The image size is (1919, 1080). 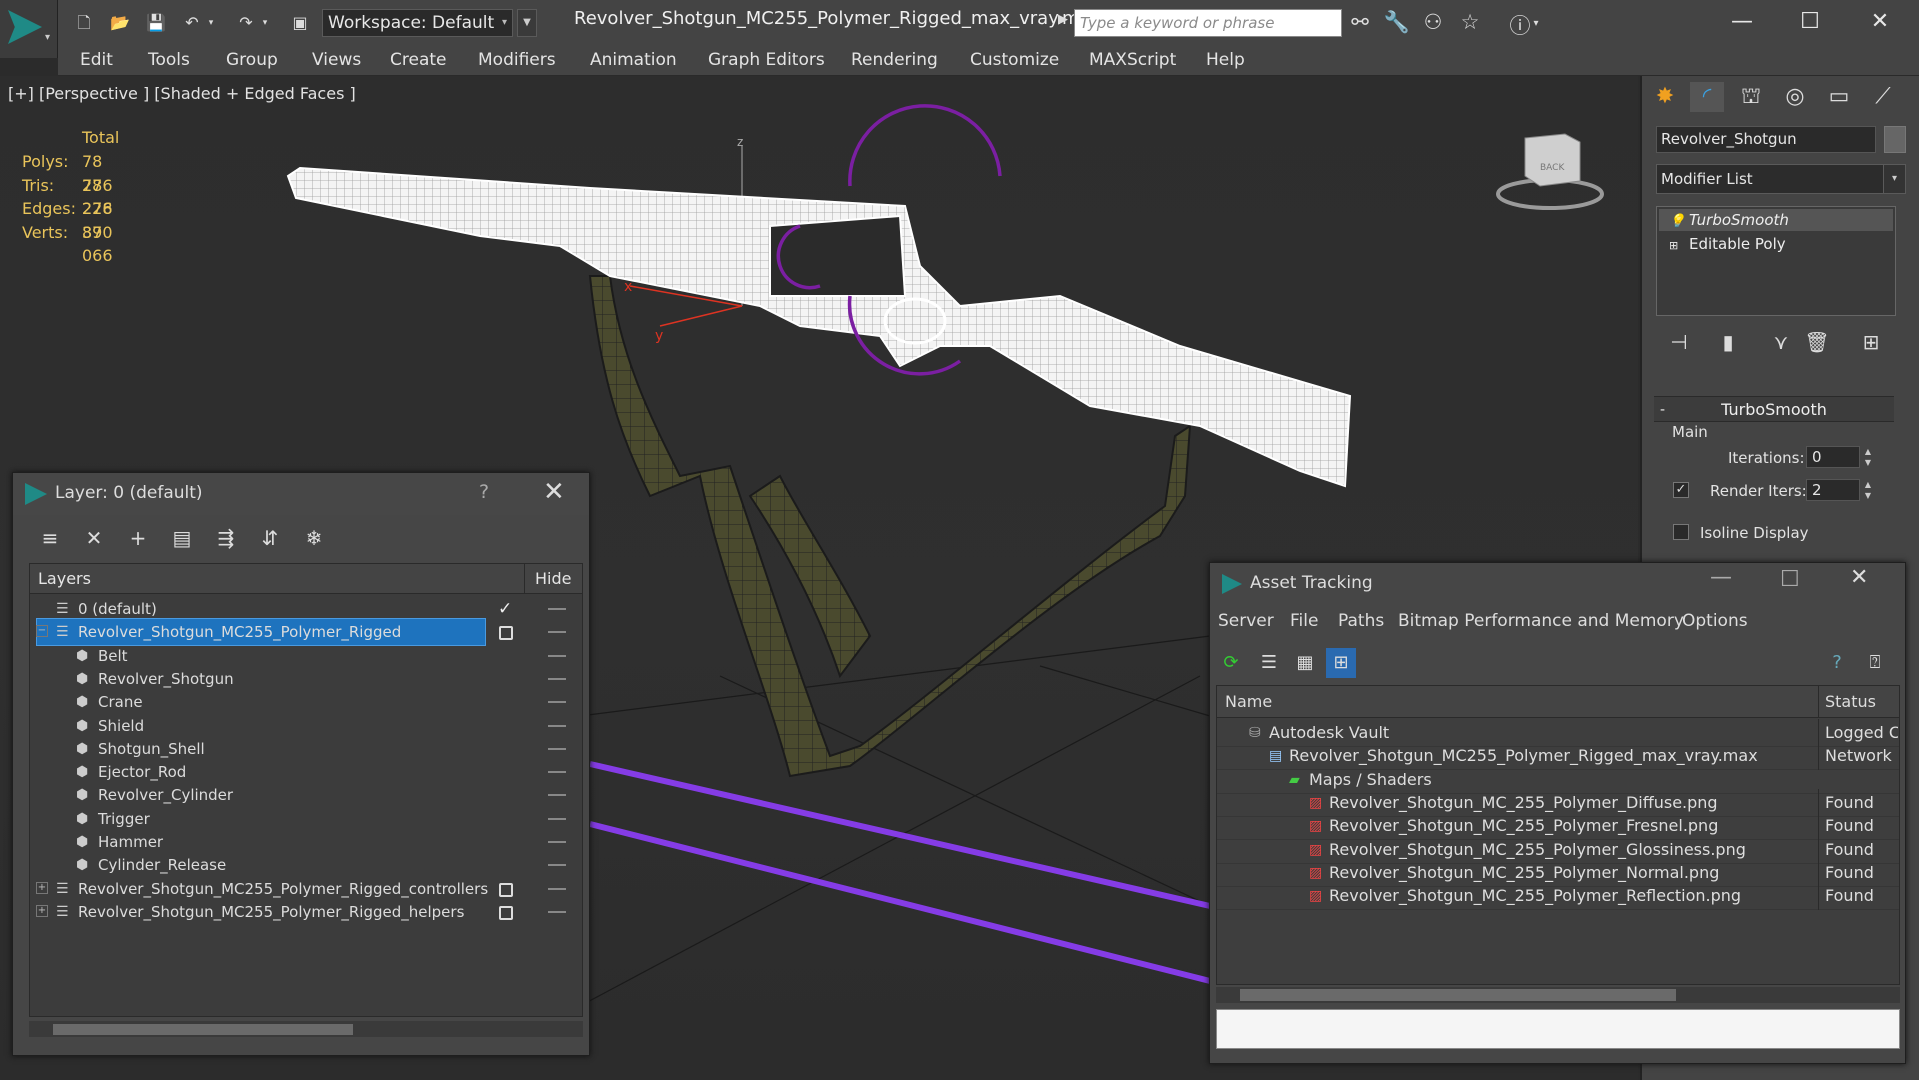 I want to click on iterations-spinner: 0, so click(x=1833, y=457).